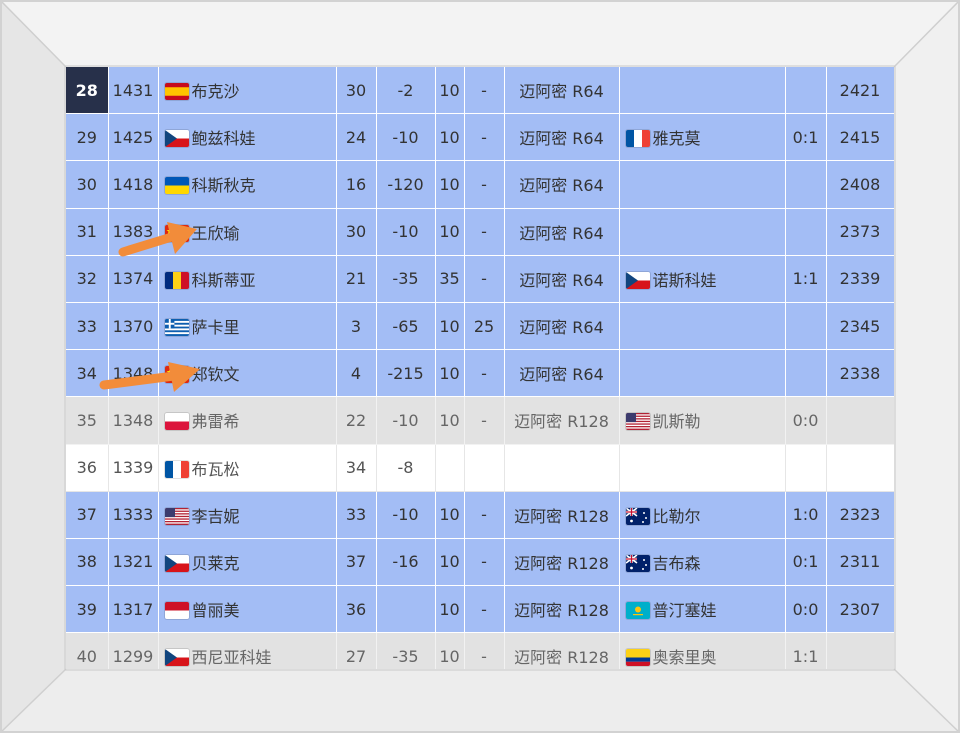 The width and height of the screenshot is (960, 733). What do you see at coordinates (247, 232) in the screenshot?
I see `player-cell: 王欣瑜` at bounding box center [247, 232].